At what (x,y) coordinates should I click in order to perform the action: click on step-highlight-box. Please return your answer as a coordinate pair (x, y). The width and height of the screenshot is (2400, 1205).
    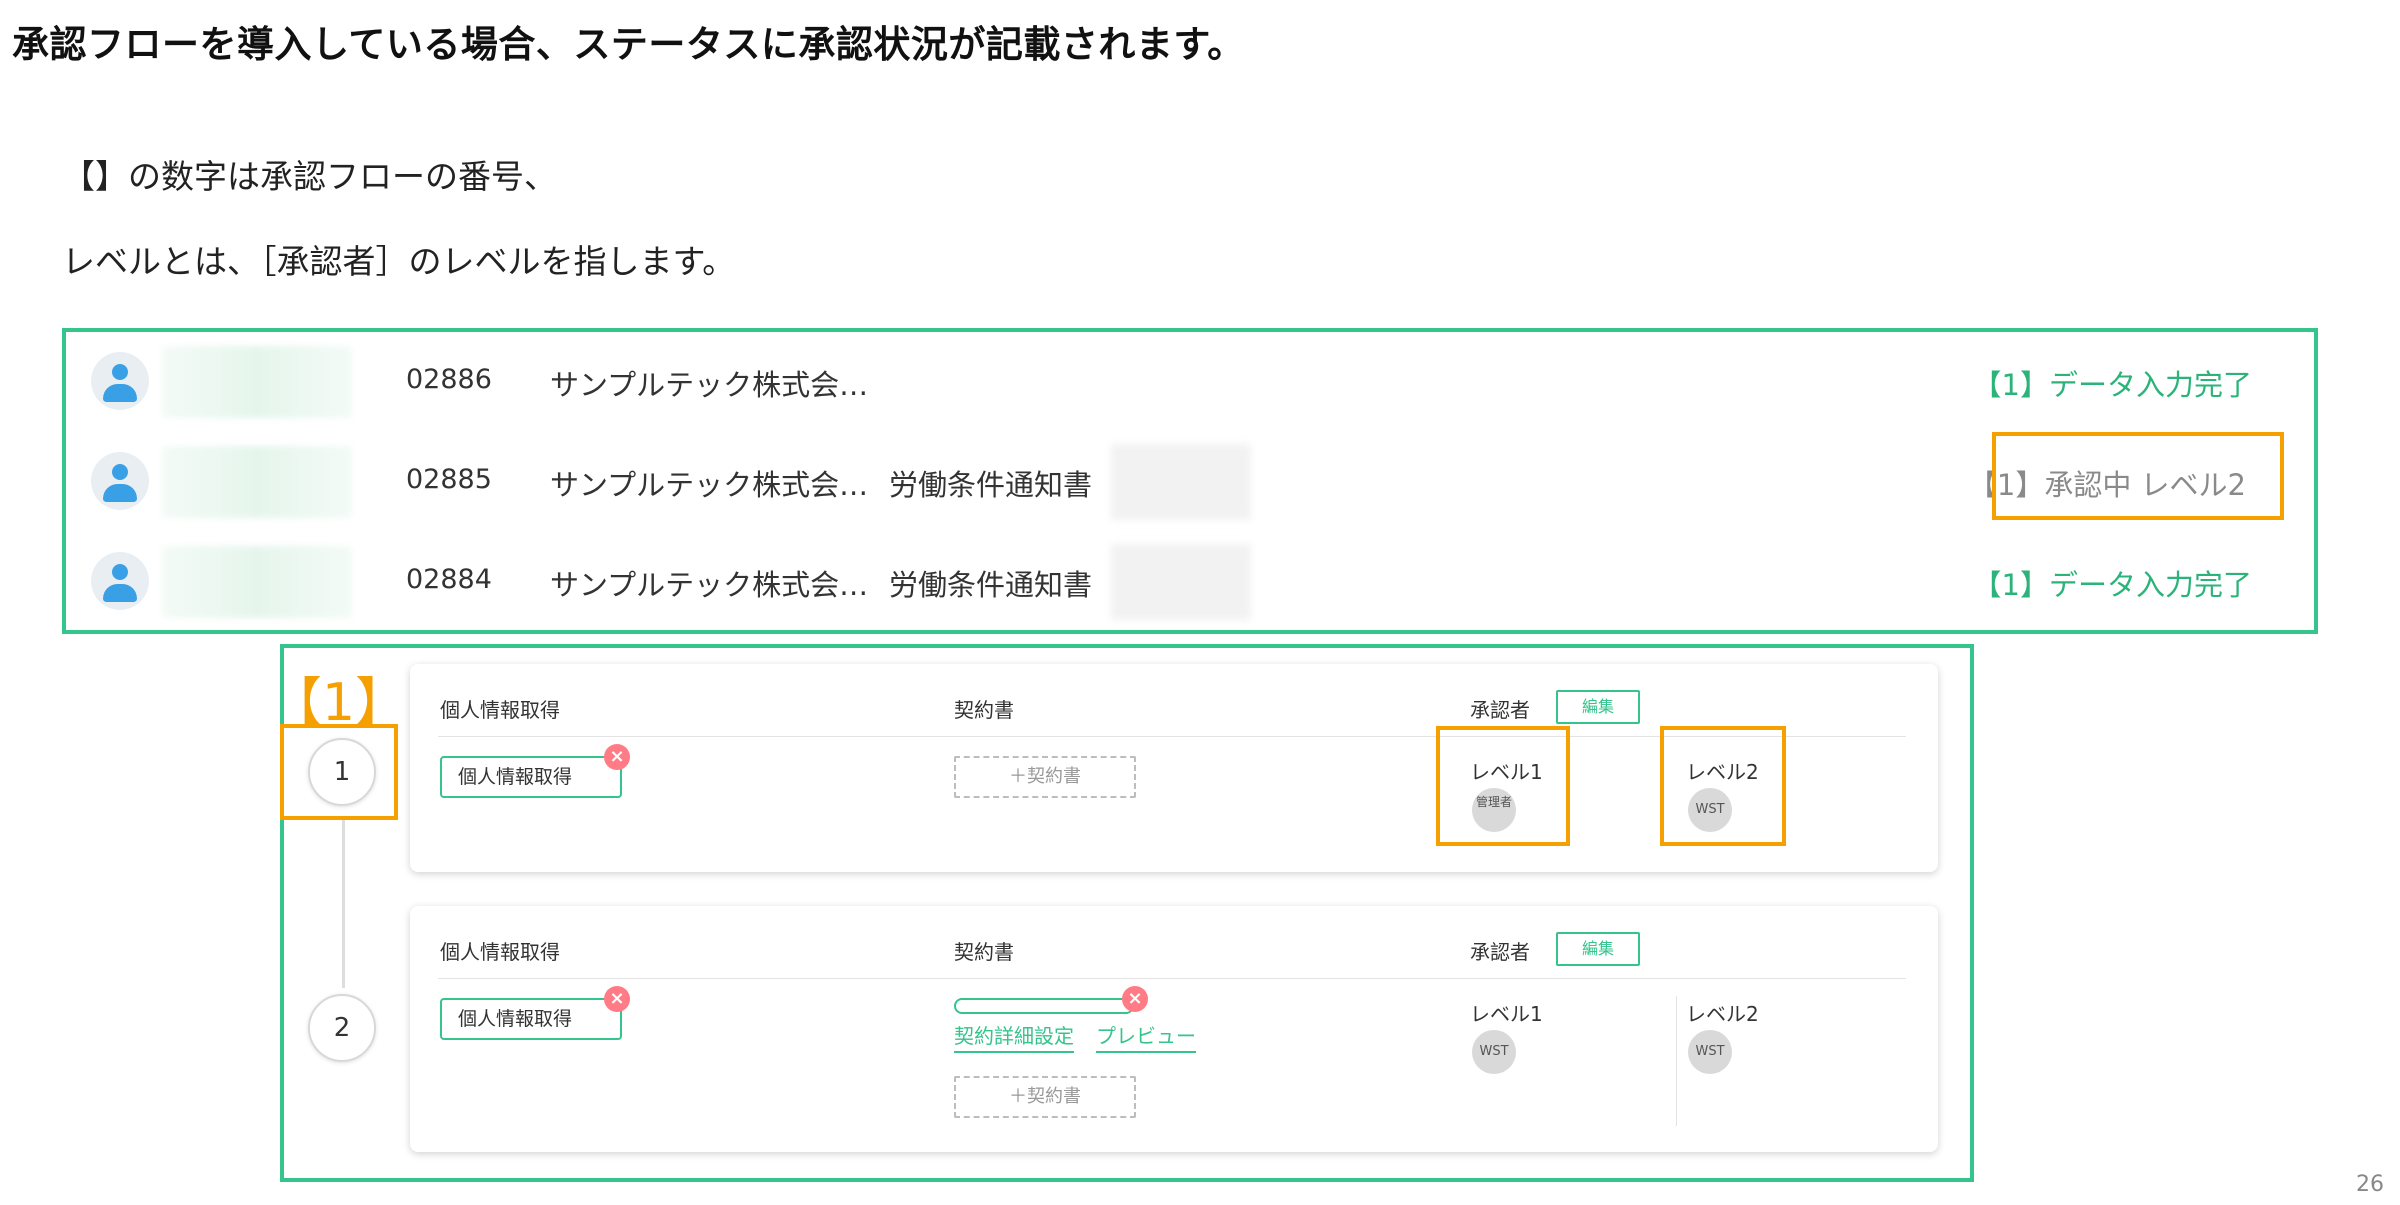
    Looking at the image, I should click on (339, 772).